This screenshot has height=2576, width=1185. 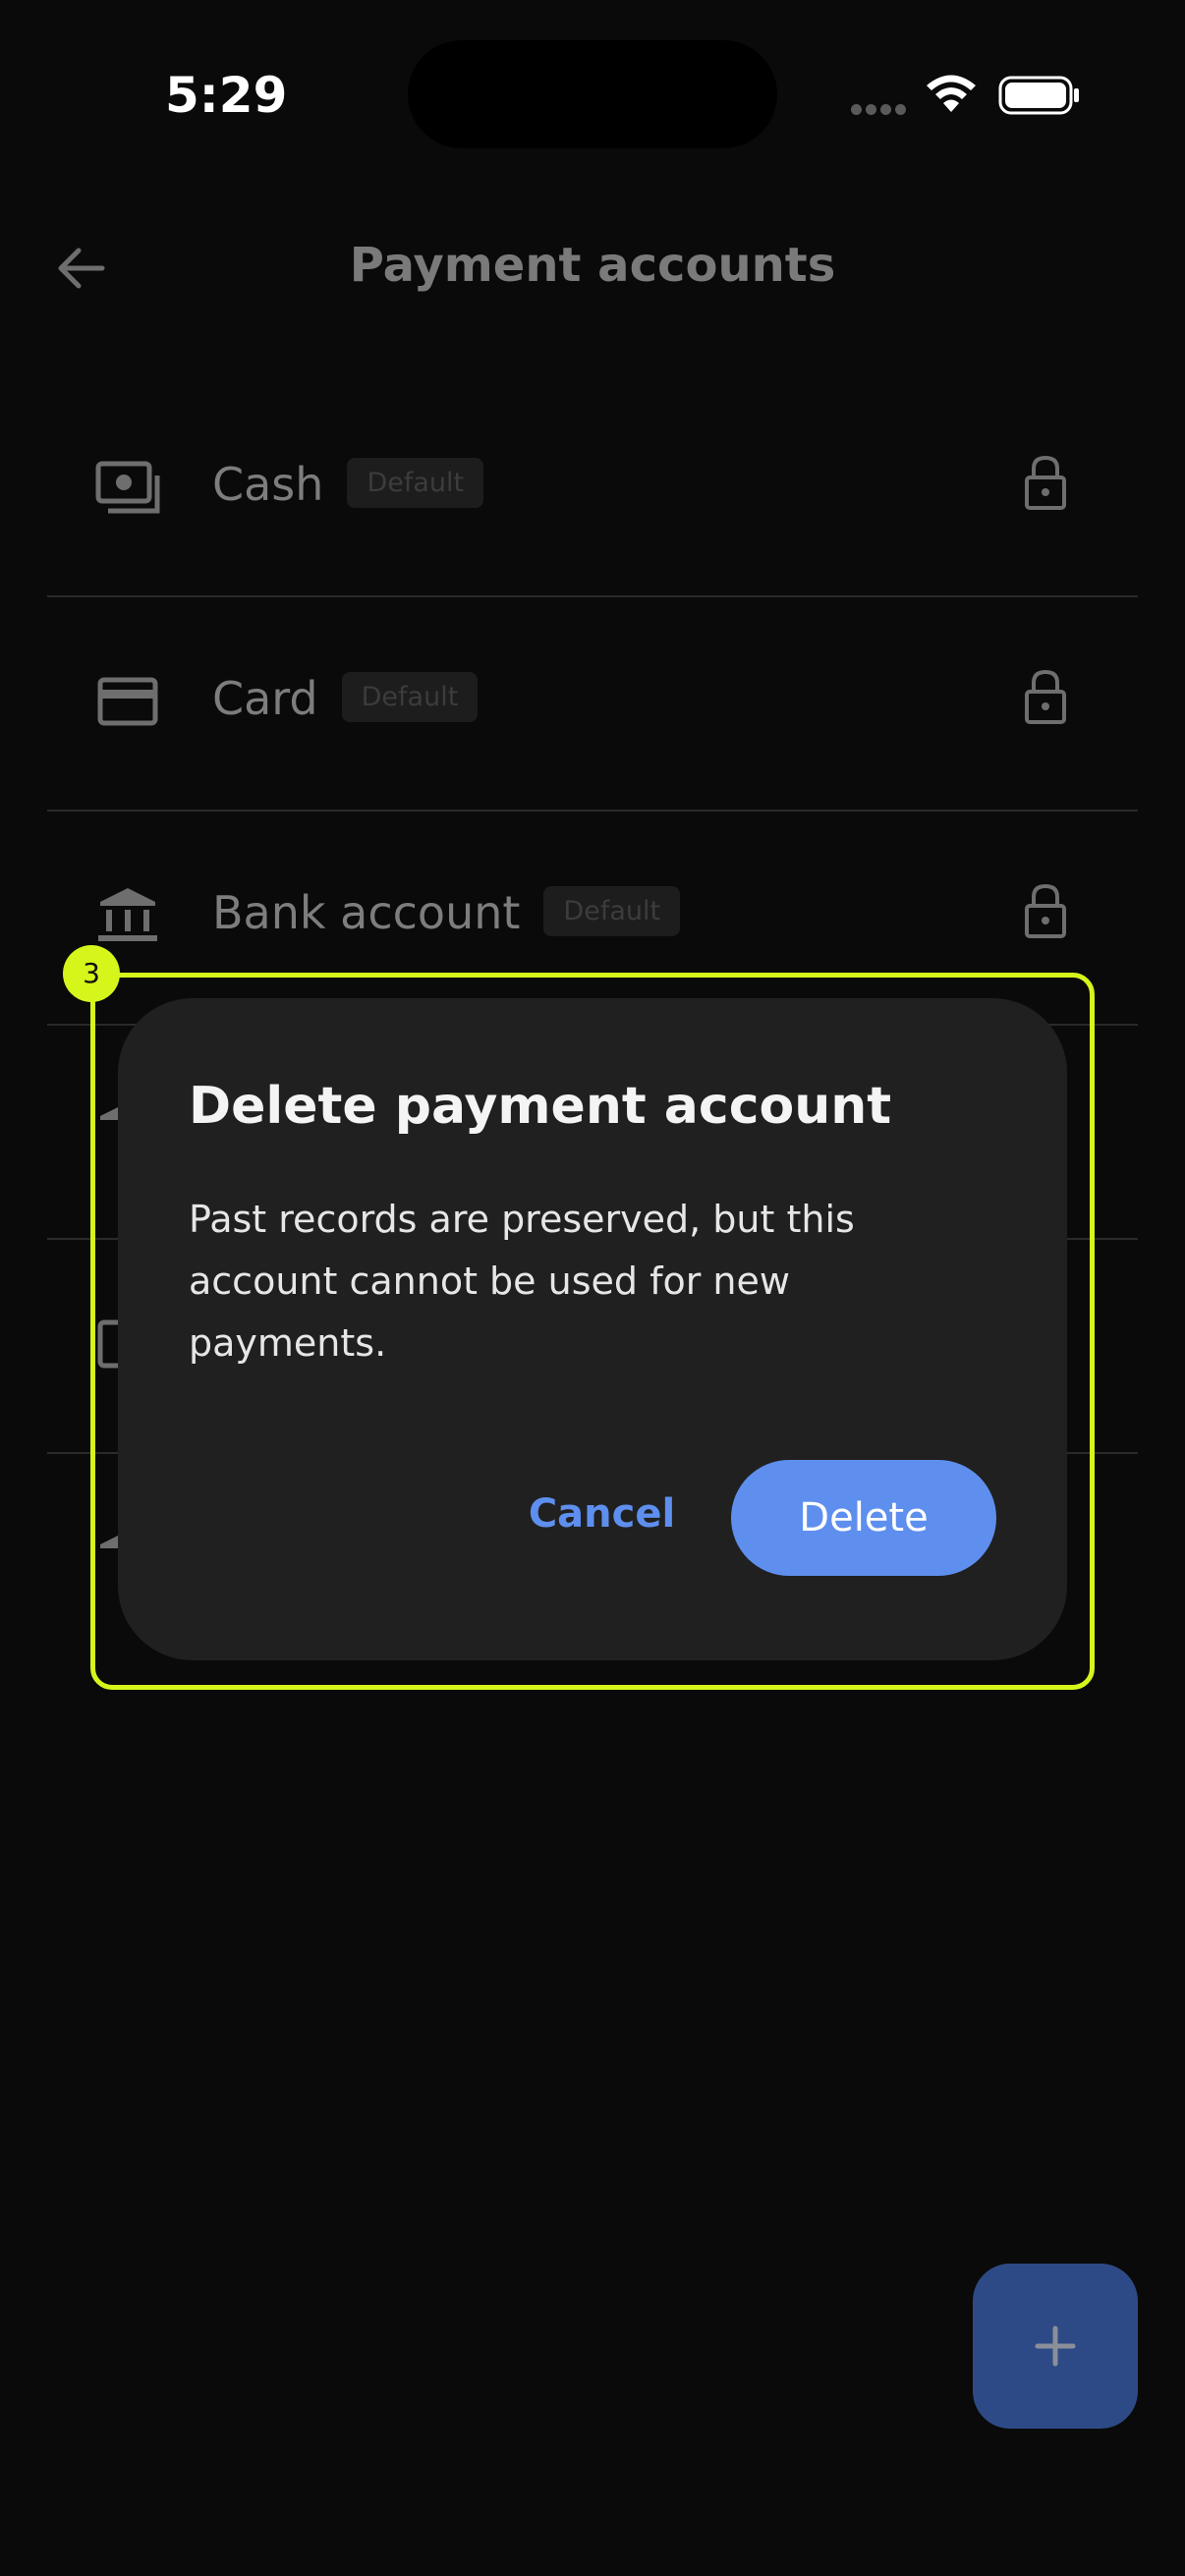 What do you see at coordinates (864, 1518) in the screenshot?
I see `delete-button: Delete` at bounding box center [864, 1518].